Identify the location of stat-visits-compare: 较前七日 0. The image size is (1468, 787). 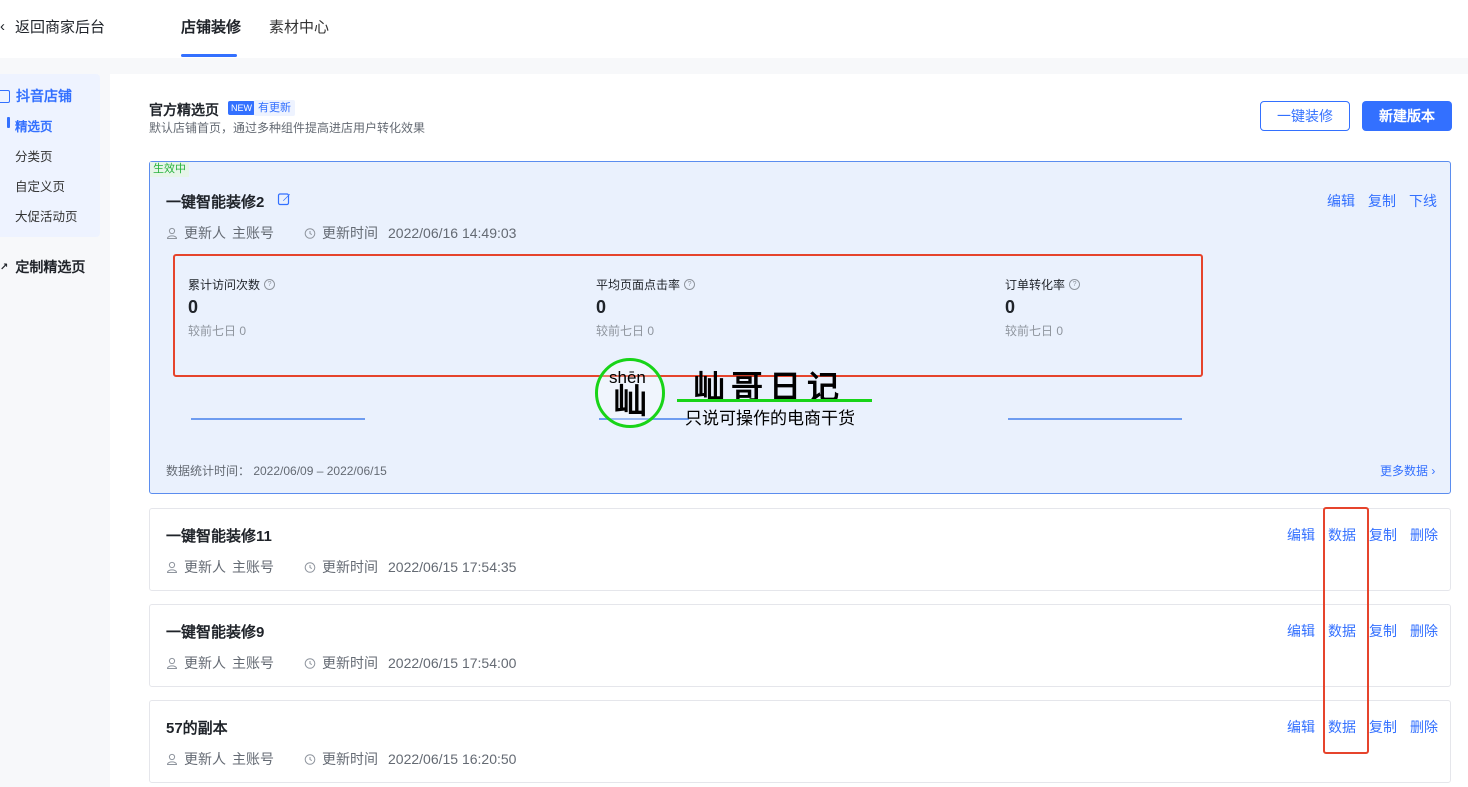
(217, 331).